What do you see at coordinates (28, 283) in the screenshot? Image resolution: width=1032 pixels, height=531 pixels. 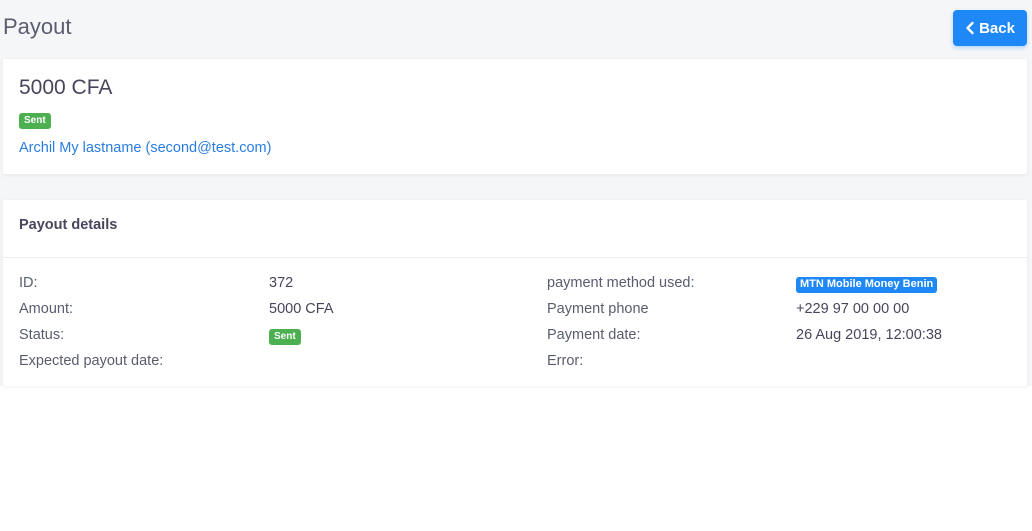 I see `field-label-id: ID:` at bounding box center [28, 283].